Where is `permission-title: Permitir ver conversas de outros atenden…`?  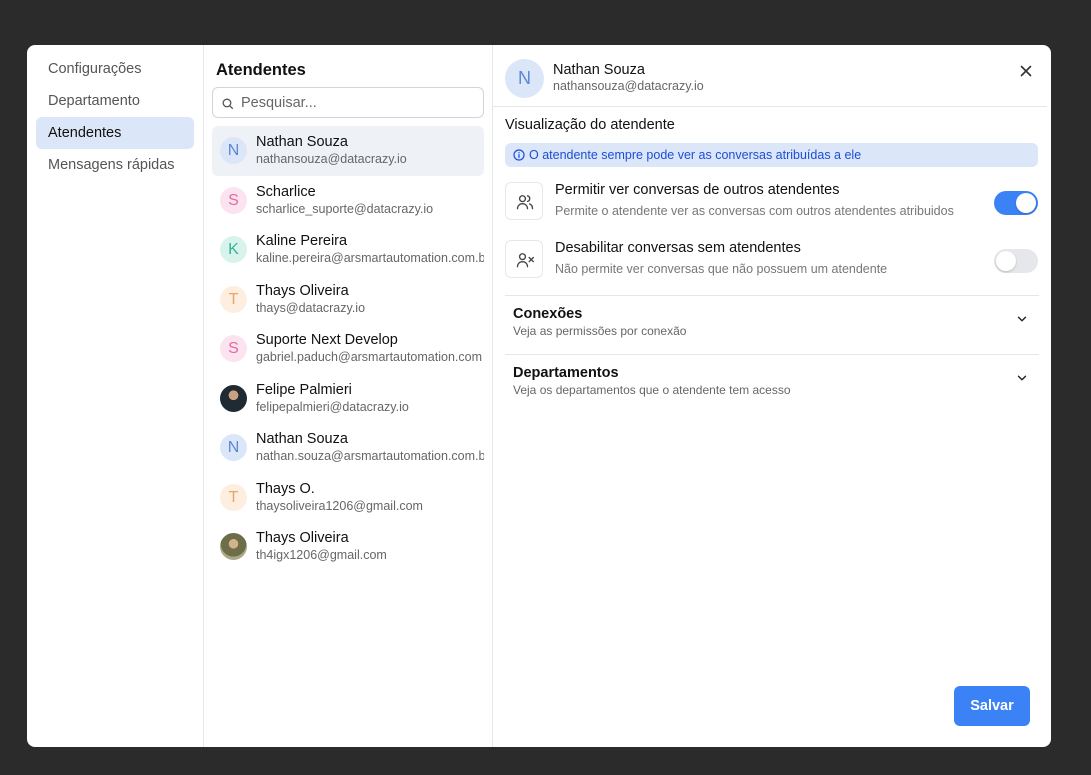 permission-title: Permitir ver conversas de outros atenden… is located at coordinates (697, 190).